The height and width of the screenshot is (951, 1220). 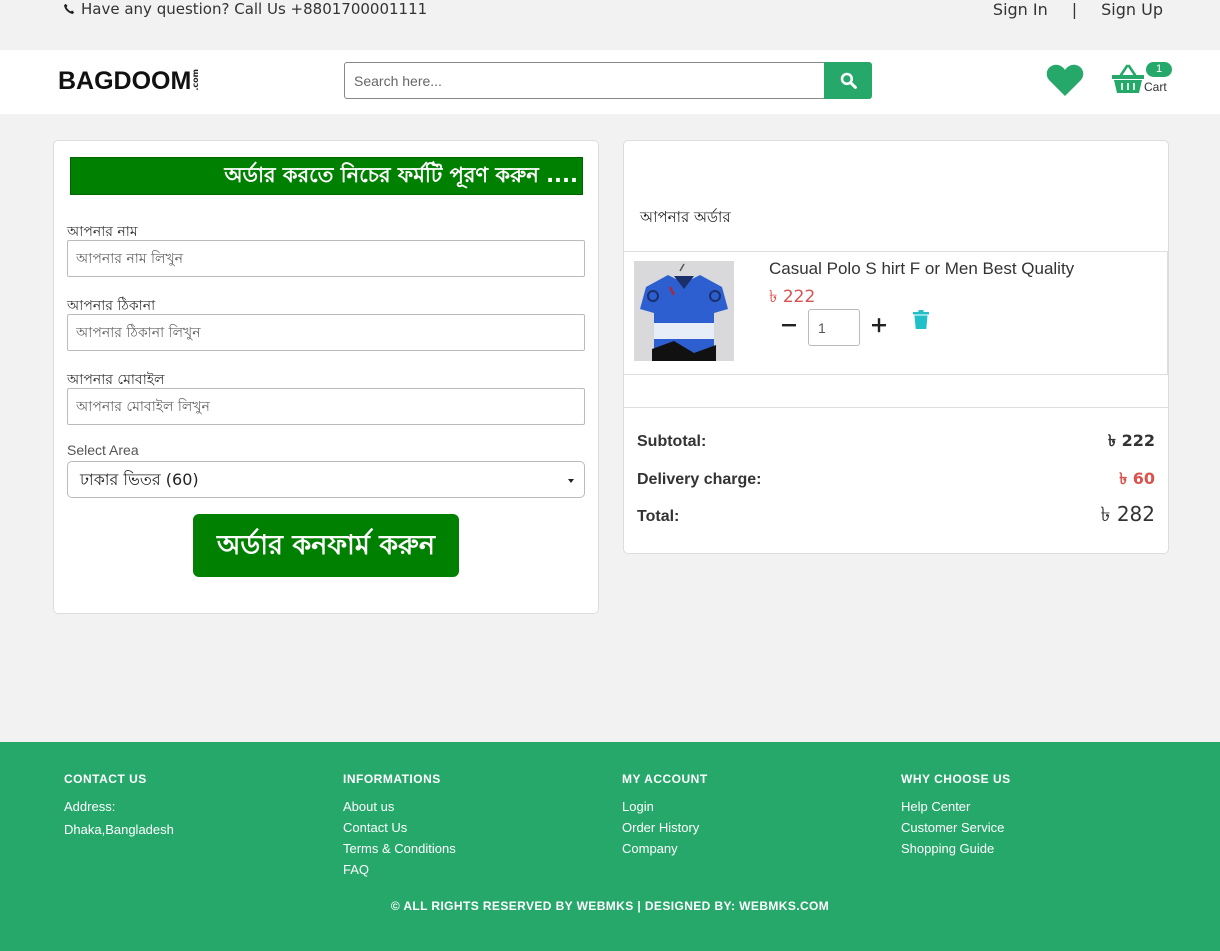 What do you see at coordinates (665, 848) in the screenshot?
I see `footer-link-company: Company` at bounding box center [665, 848].